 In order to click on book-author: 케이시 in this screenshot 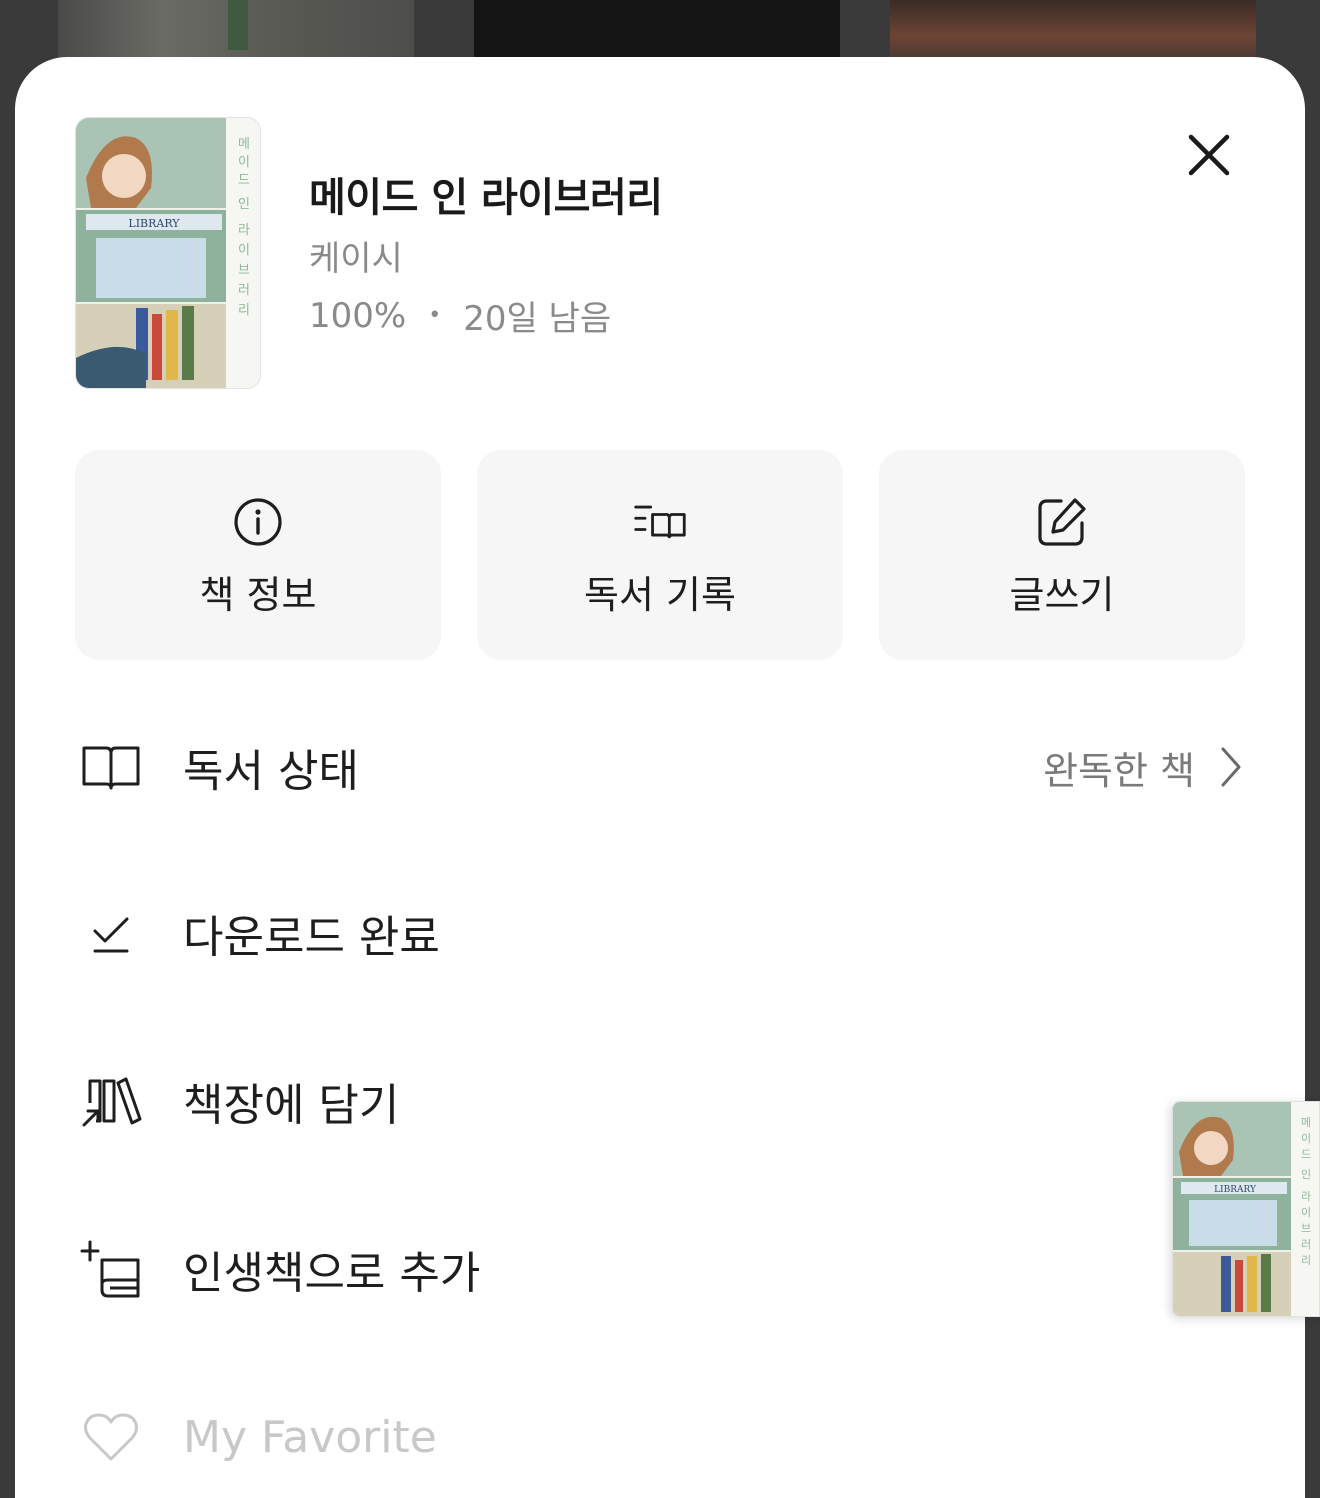, I will do `click(356, 259)`.